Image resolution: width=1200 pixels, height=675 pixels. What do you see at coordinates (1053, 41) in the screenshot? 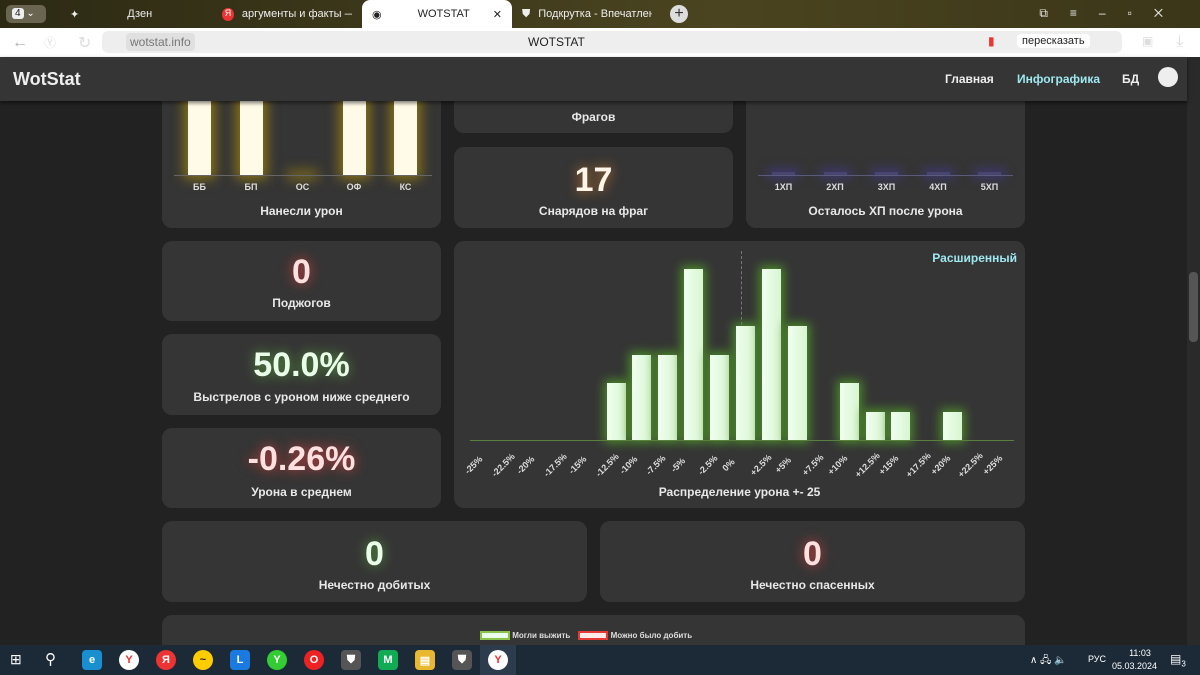
I see `retell-button: пересказать` at bounding box center [1053, 41].